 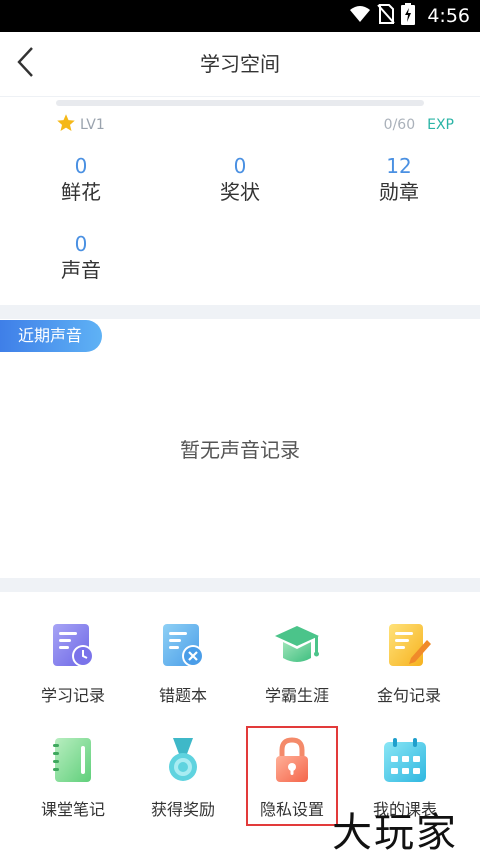 I want to click on stat-label: 鲜花, so click(x=81, y=192).